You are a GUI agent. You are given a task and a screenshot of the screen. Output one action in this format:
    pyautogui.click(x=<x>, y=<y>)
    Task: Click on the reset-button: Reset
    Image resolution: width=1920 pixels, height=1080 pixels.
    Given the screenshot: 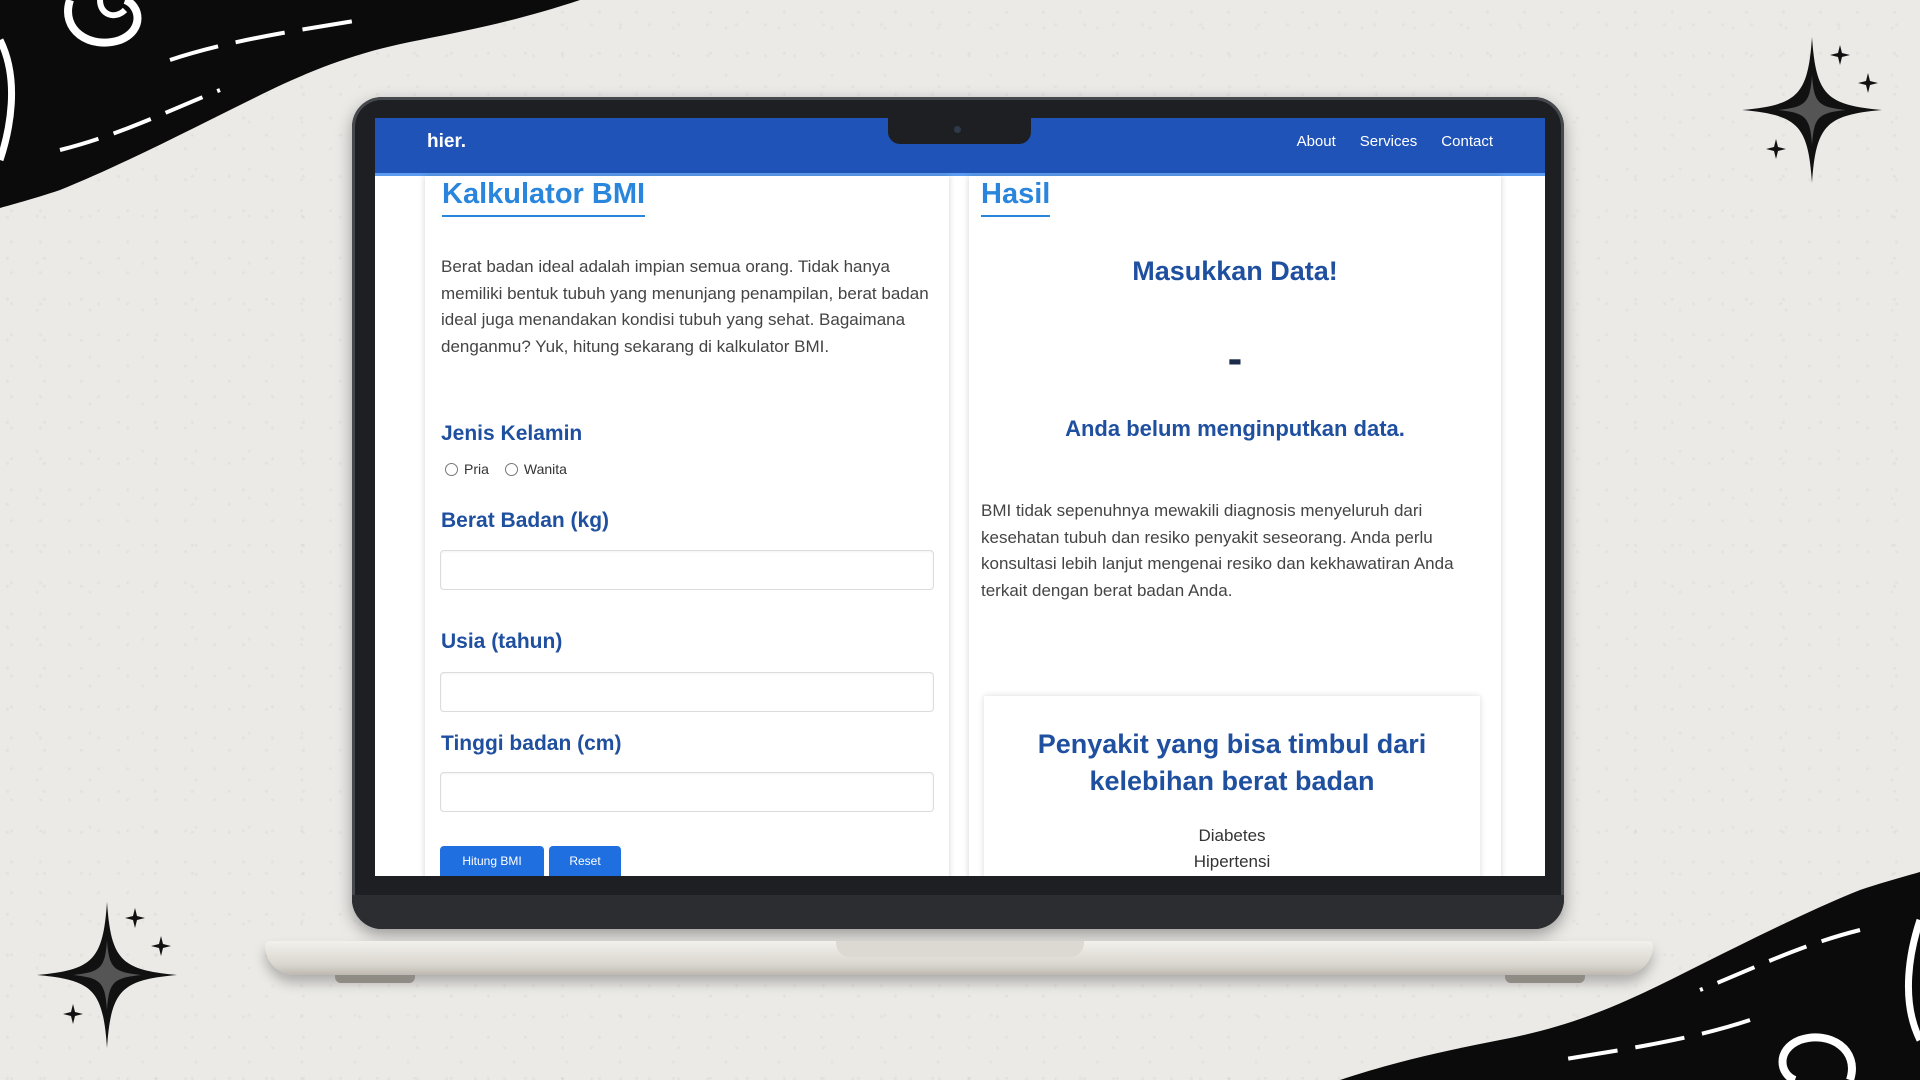 What is the action you would take?
    pyautogui.click(x=585, y=861)
    